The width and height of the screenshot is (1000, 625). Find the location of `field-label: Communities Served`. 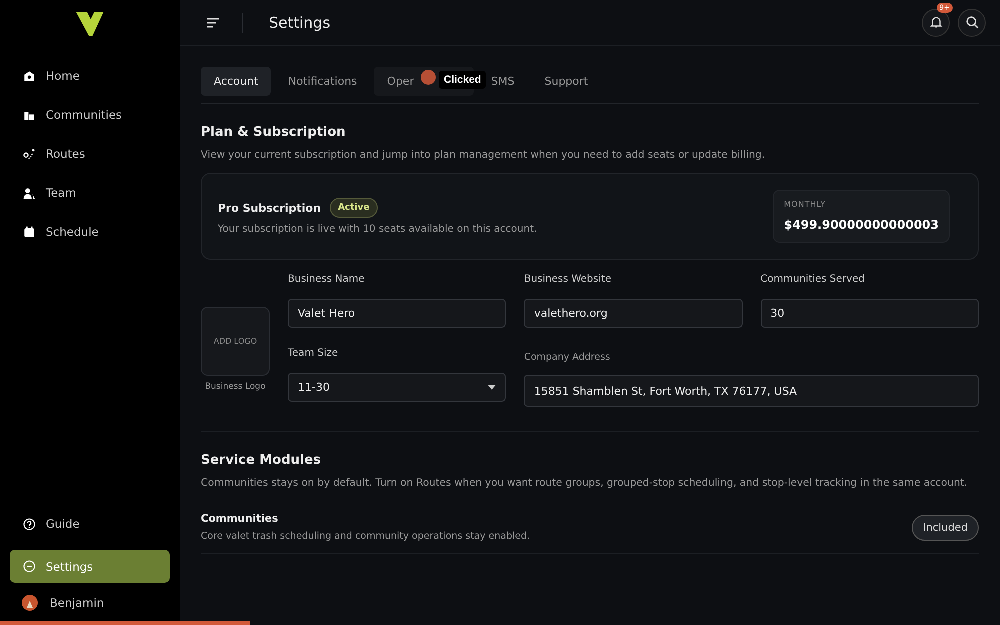

field-label: Communities Served is located at coordinates (813, 279).